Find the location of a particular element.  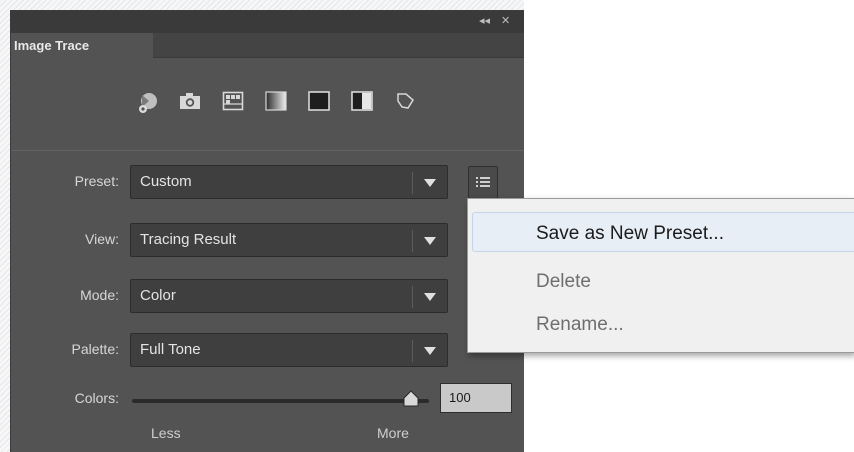

panel-tabstrip: Image Trace is located at coordinates (267, 46).